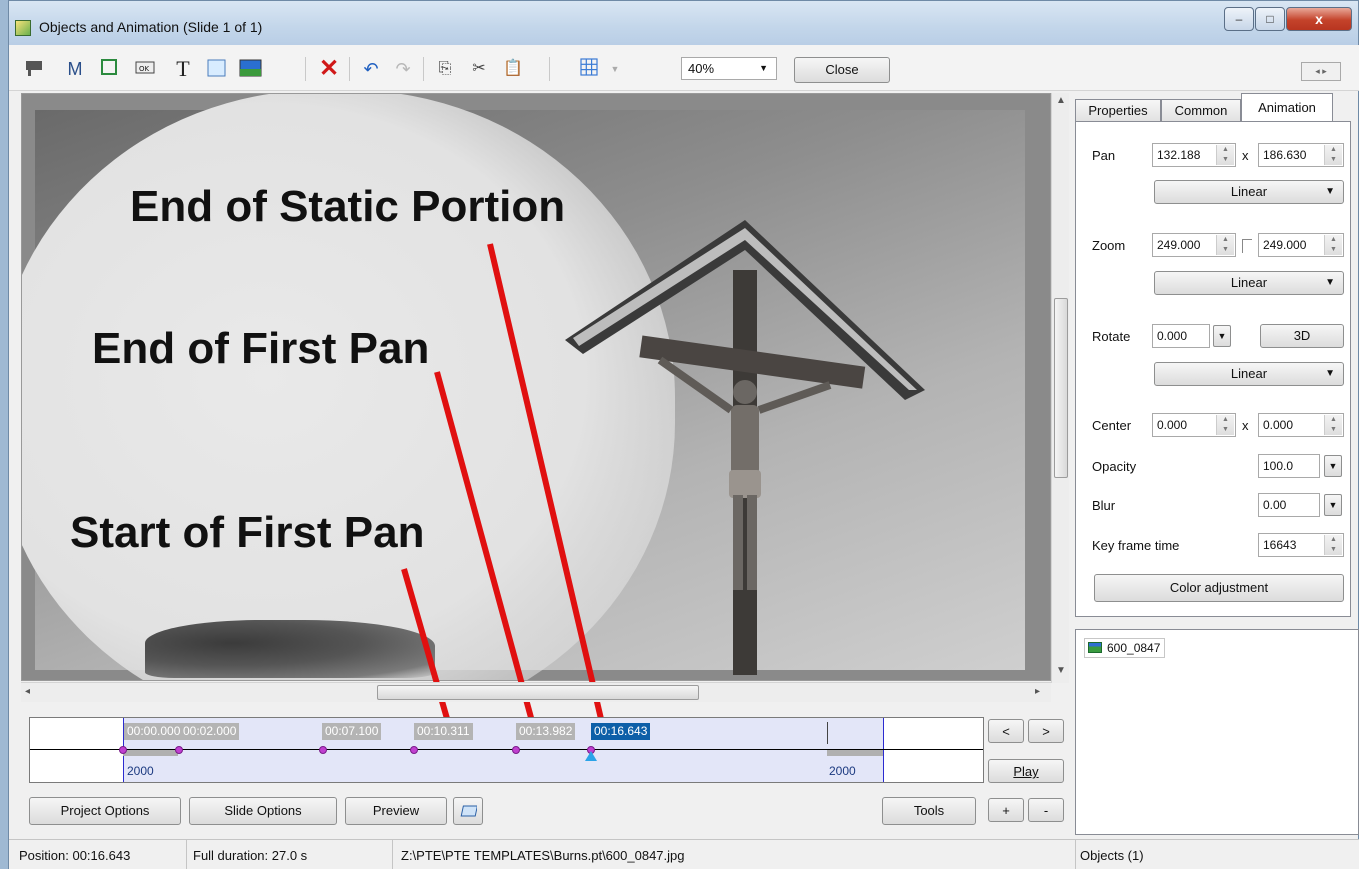 Image resolution: width=1359 pixels, height=869 pixels. What do you see at coordinates (842, 771) in the screenshot?
I see `transition-out-duration: 2000` at bounding box center [842, 771].